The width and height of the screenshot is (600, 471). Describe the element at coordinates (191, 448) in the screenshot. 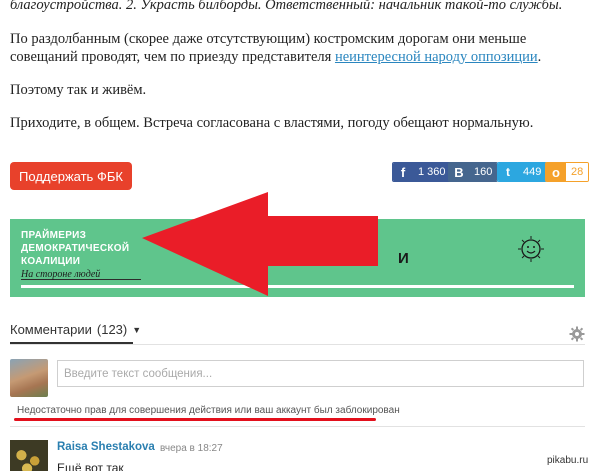

I see `comment-time: вчера в 18:27` at that location.